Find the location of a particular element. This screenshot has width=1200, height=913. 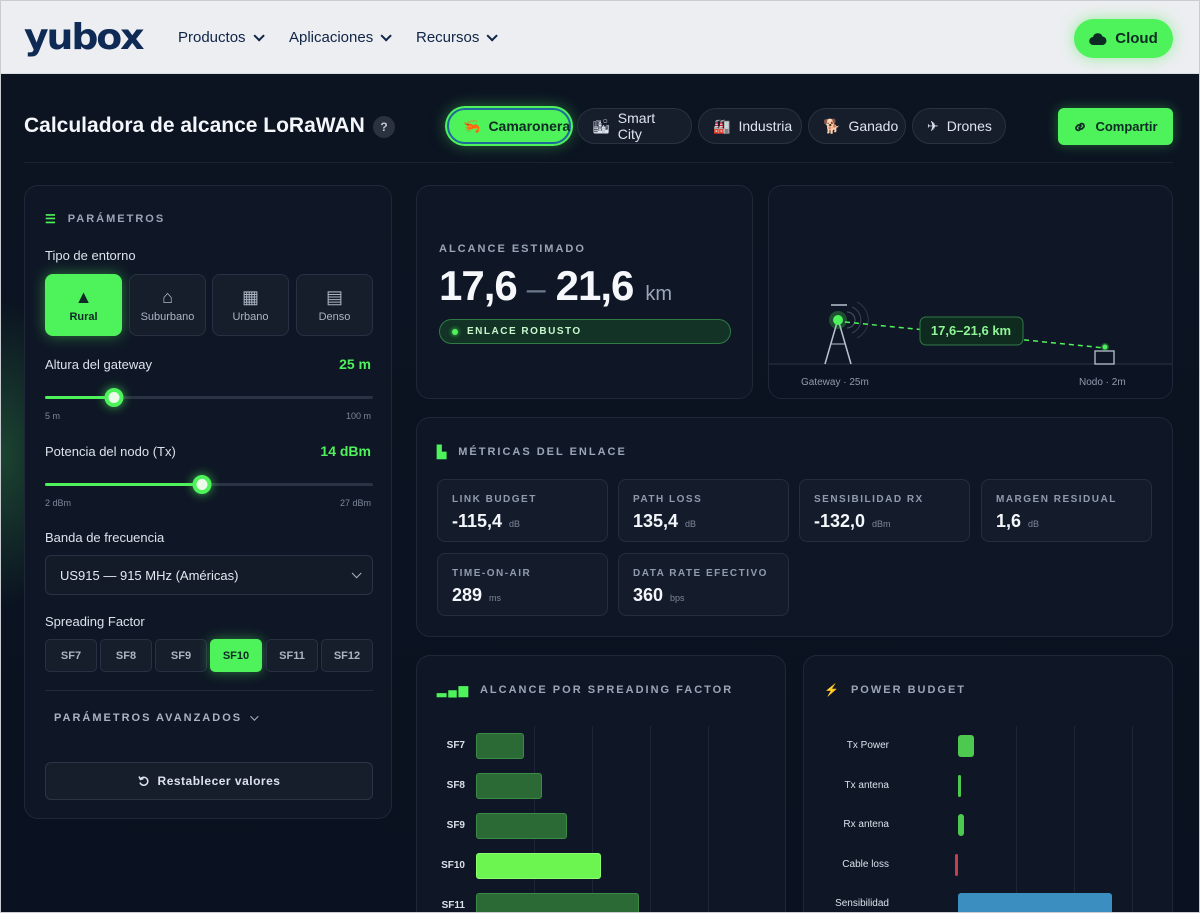

nav-productos: Productos is located at coordinates (221, 37).